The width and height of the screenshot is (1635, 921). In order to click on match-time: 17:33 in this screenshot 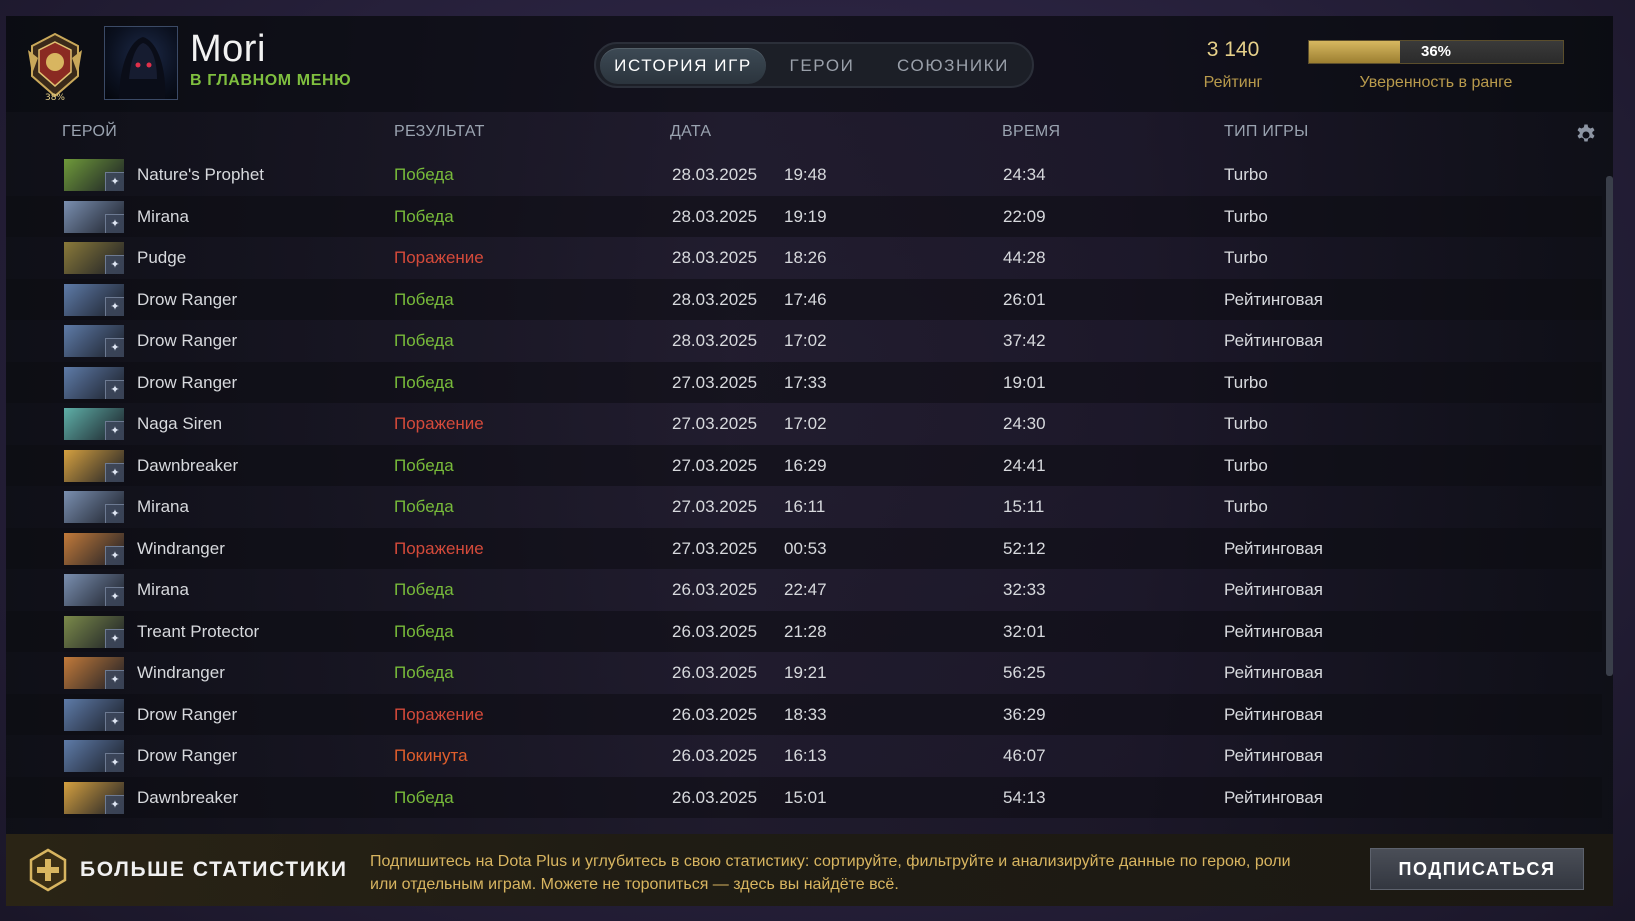, I will do `click(805, 382)`.